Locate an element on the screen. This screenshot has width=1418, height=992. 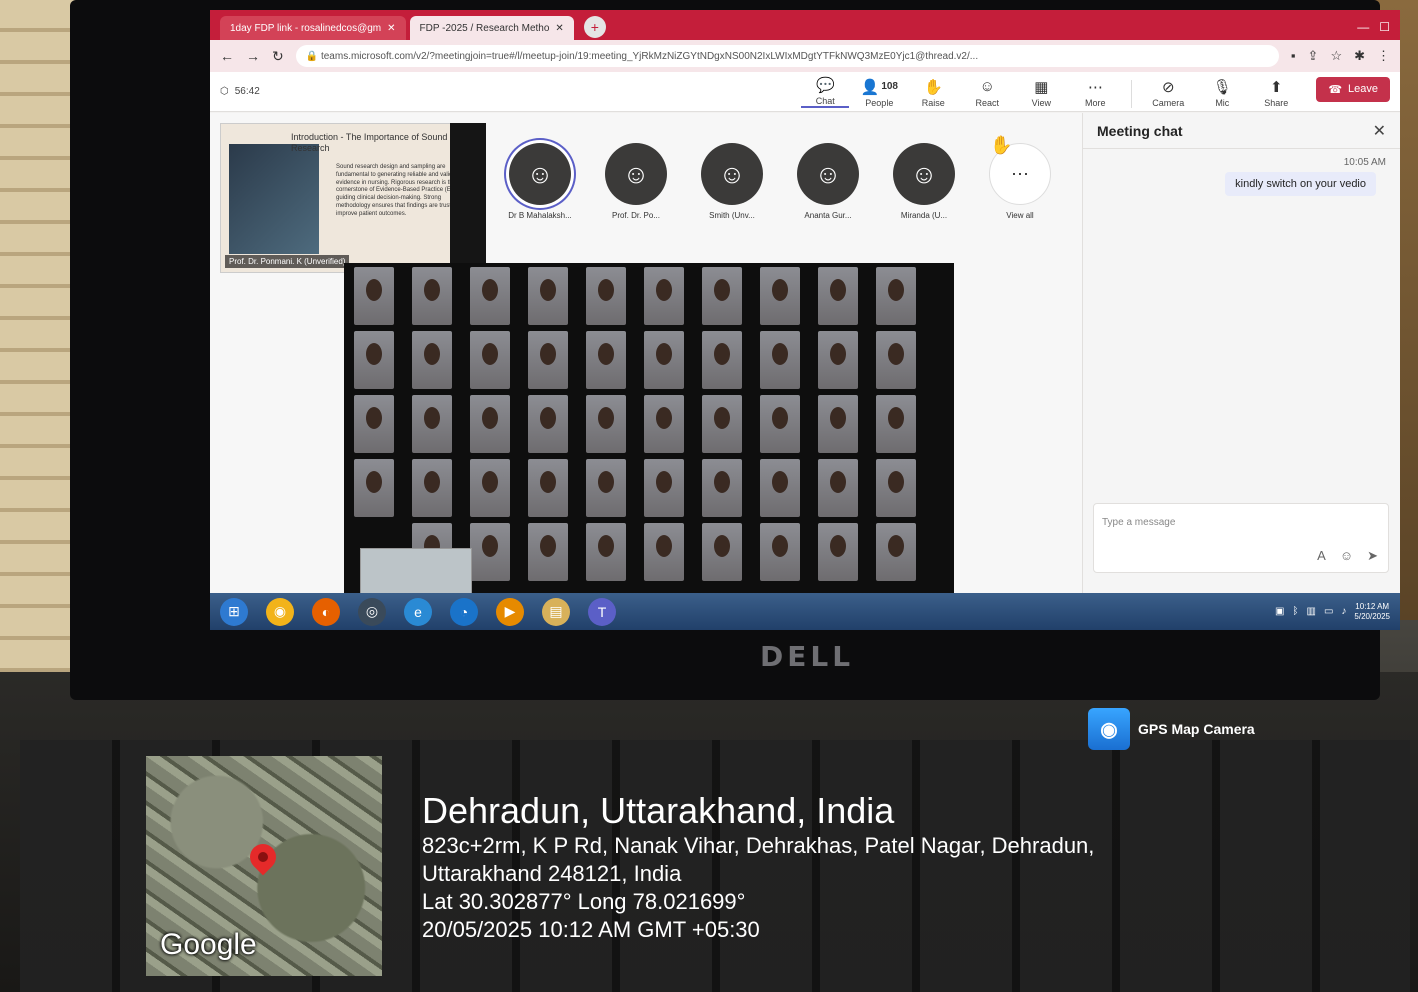
chat-button: 💬 Chat is located at coordinates (825, 92).